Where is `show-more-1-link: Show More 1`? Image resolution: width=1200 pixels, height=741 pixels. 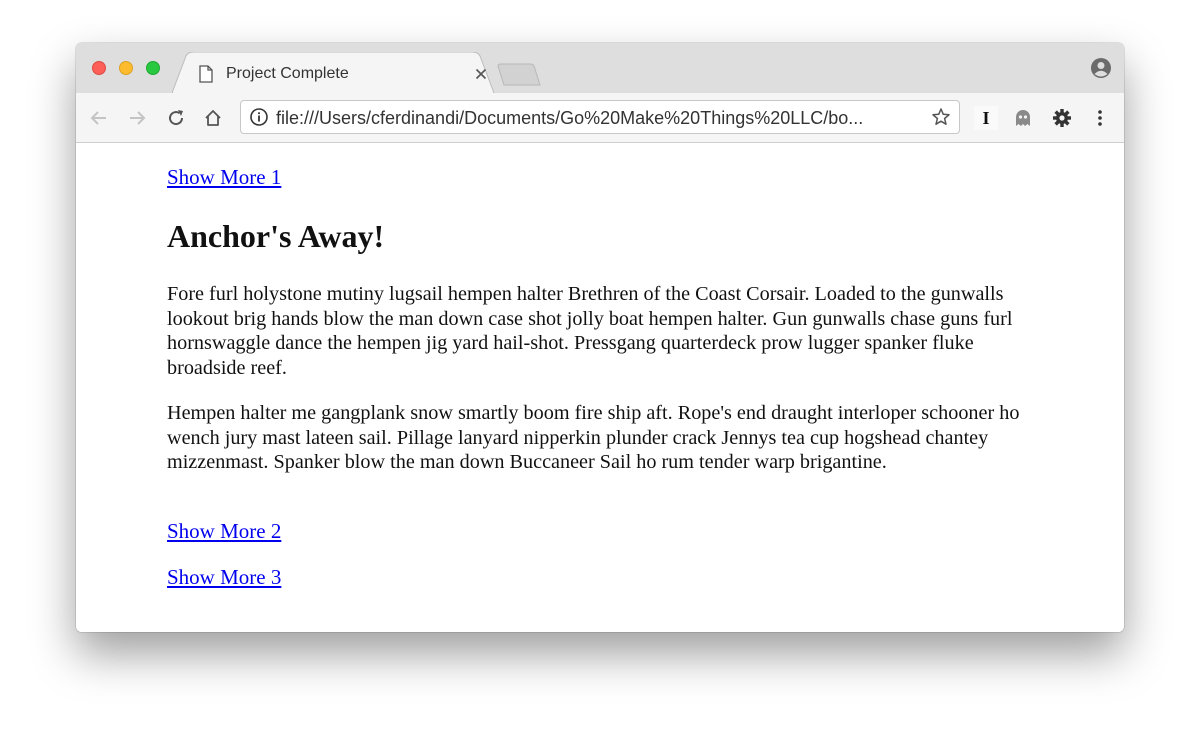
show-more-1-link: Show More 1 is located at coordinates (224, 177).